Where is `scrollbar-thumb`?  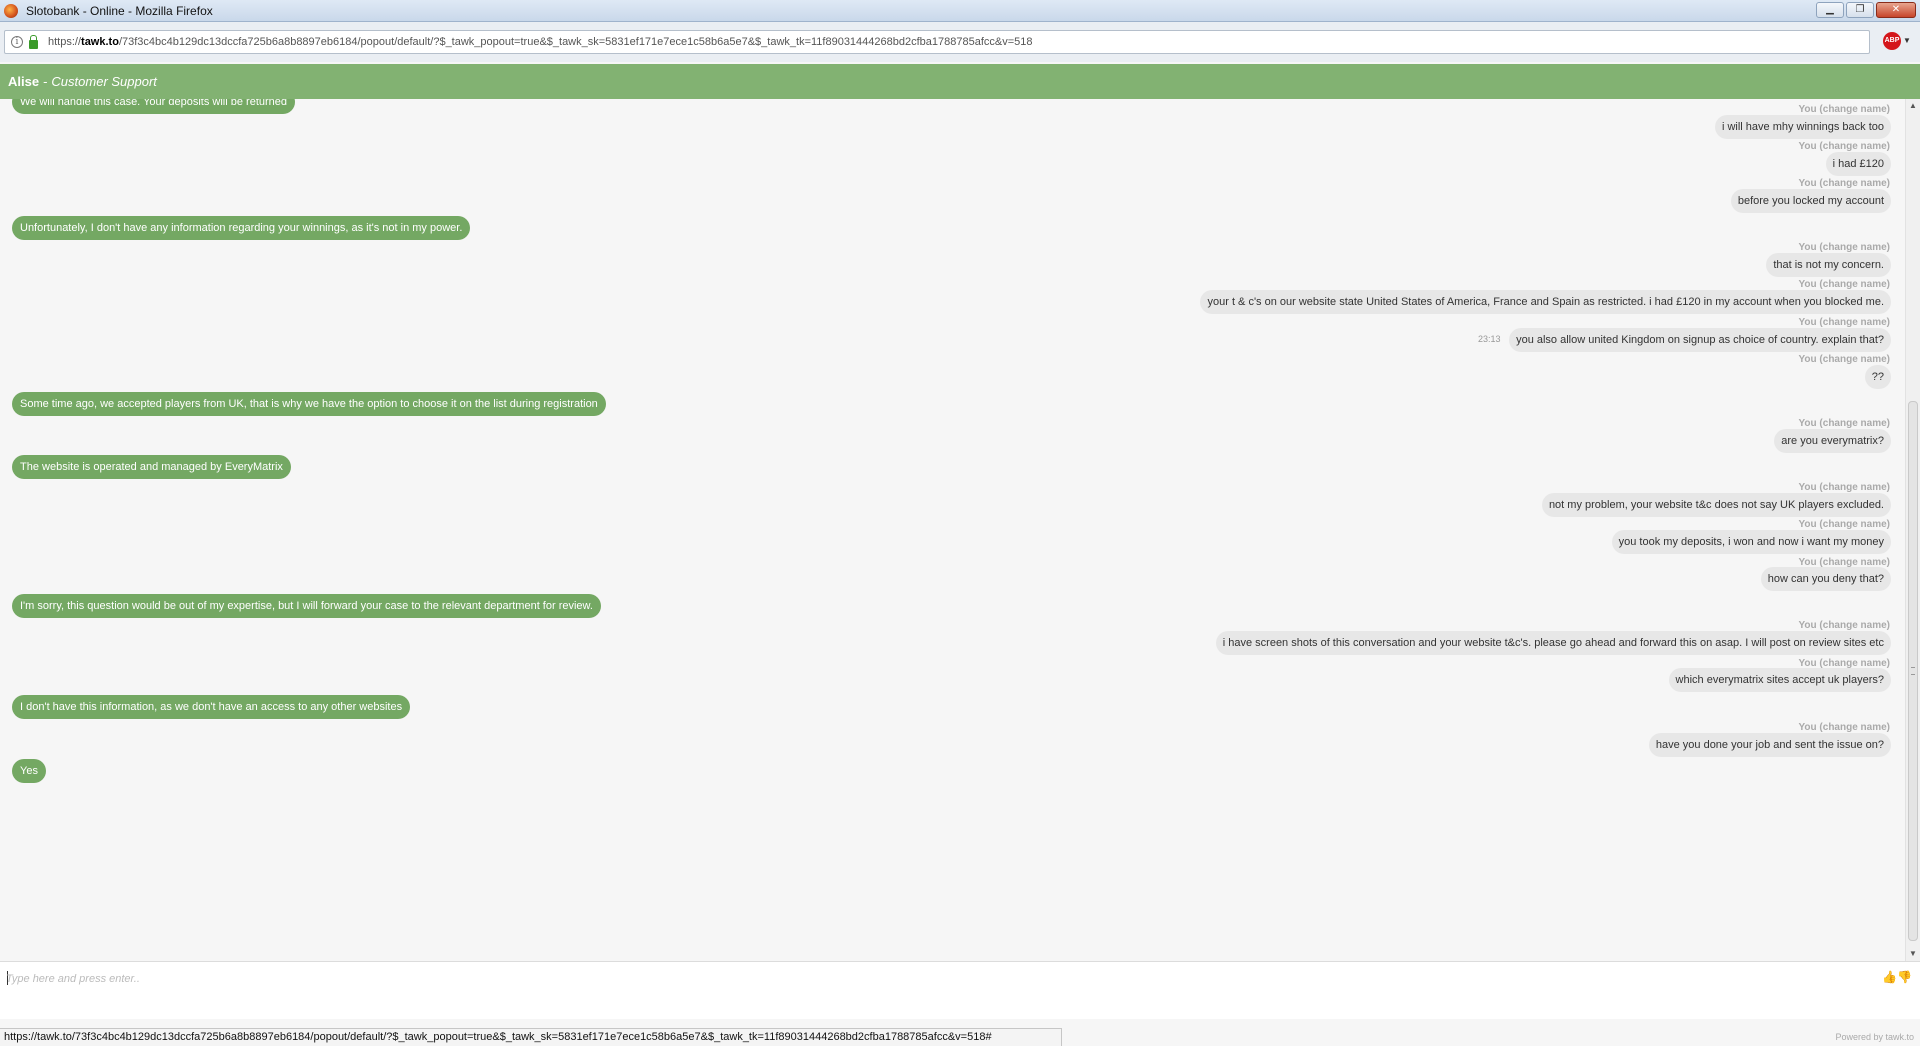
scrollbar-thumb is located at coordinates (1913, 671).